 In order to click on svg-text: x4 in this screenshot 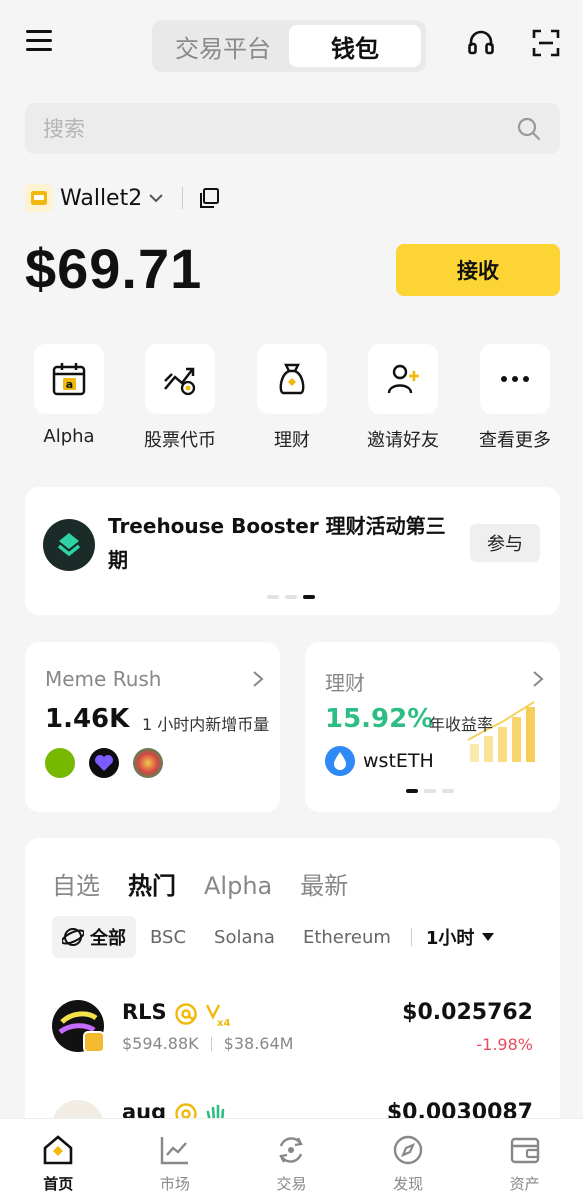, I will do `click(223, 1023)`.